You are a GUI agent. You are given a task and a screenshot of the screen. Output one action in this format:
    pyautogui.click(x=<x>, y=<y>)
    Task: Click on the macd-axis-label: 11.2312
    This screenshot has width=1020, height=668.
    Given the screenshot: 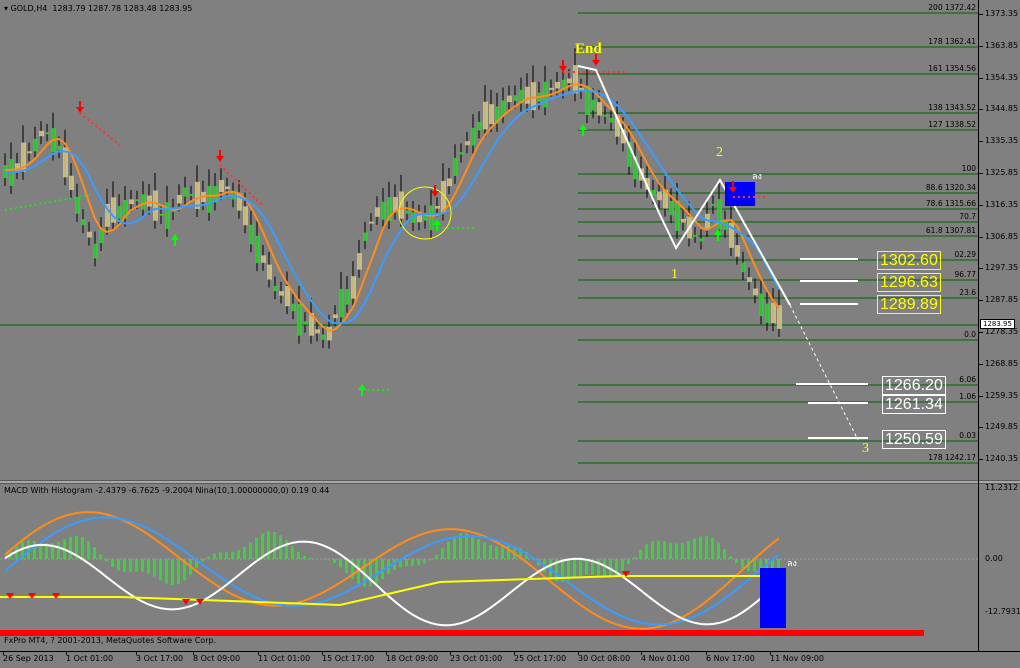 What is the action you would take?
    pyautogui.click(x=1001, y=487)
    